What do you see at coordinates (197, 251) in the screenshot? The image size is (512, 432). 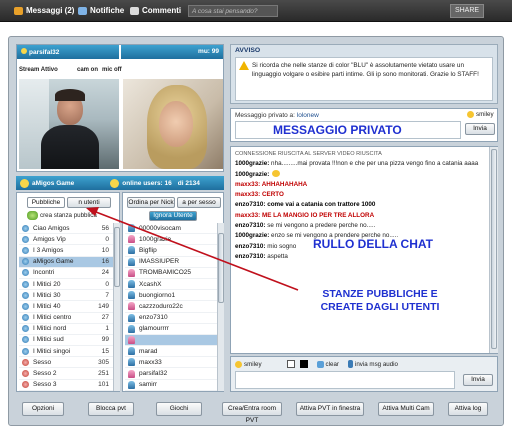 I see `arrow-line` at bounding box center [197, 251].